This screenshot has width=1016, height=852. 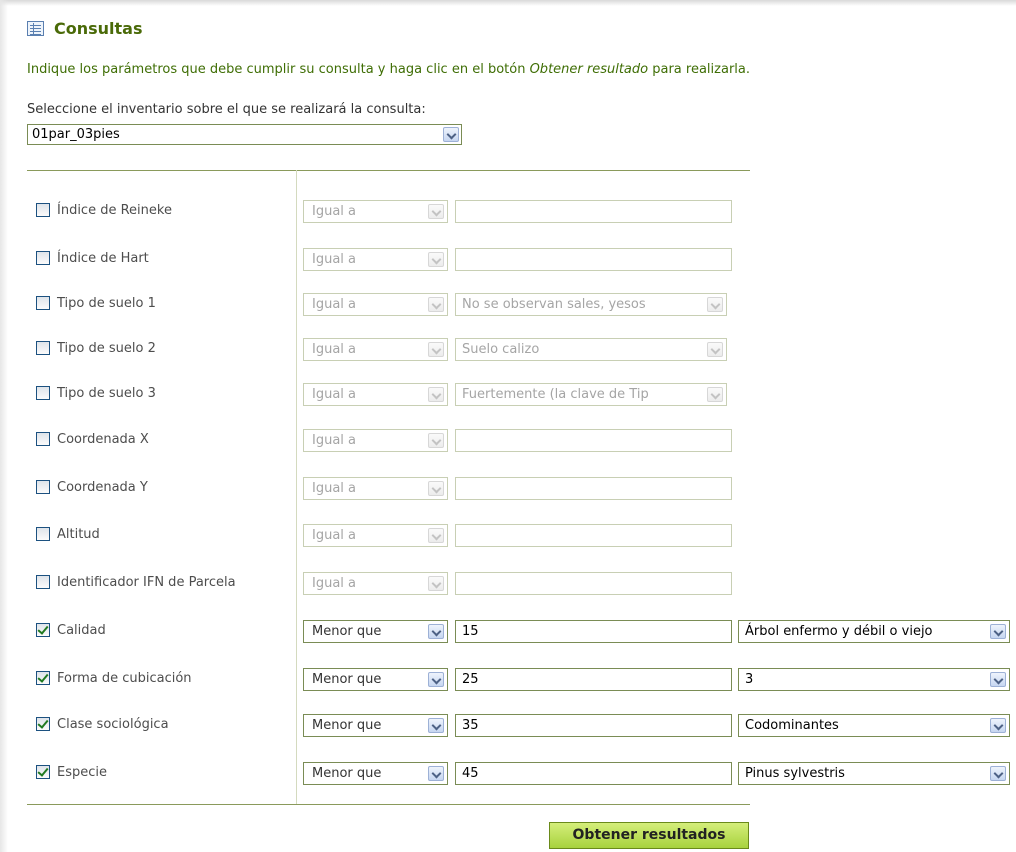 What do you see at coordinates (113, 724) in the screenshot?
I see `row-label: Clase sociológica` at bounding box center [113, 724].